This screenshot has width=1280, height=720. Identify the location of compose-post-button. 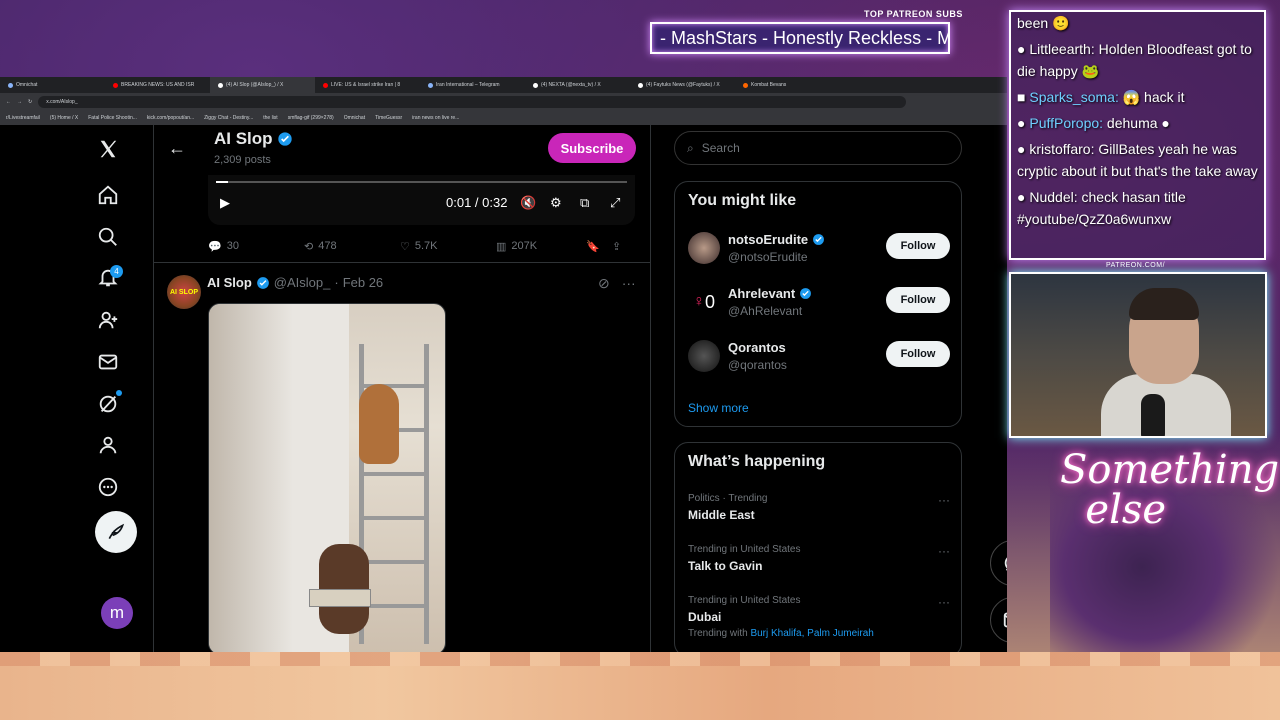
(116, 532).